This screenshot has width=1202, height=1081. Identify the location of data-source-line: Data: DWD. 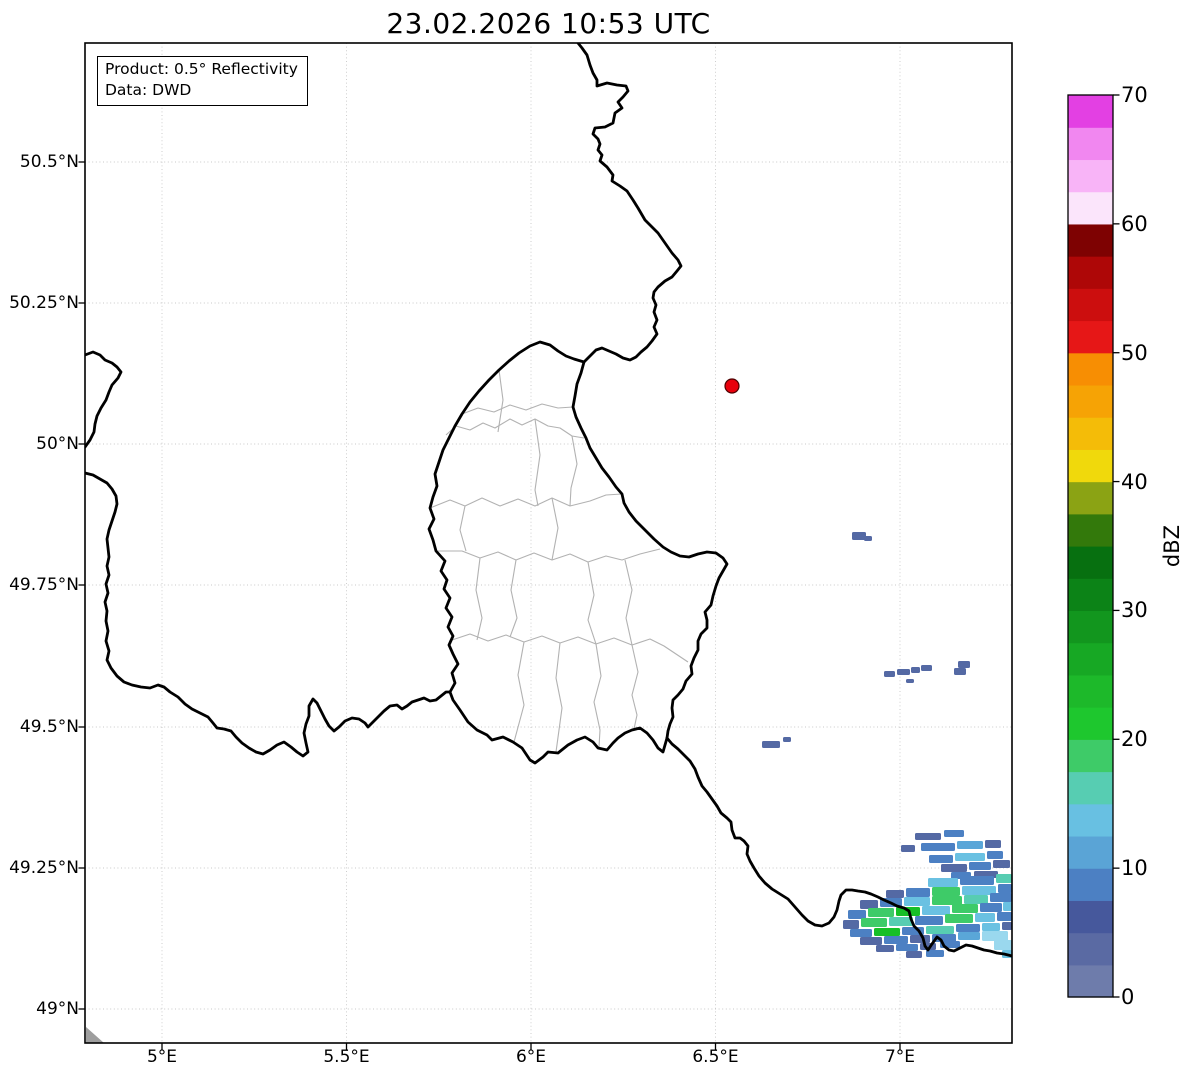
(148, 89).